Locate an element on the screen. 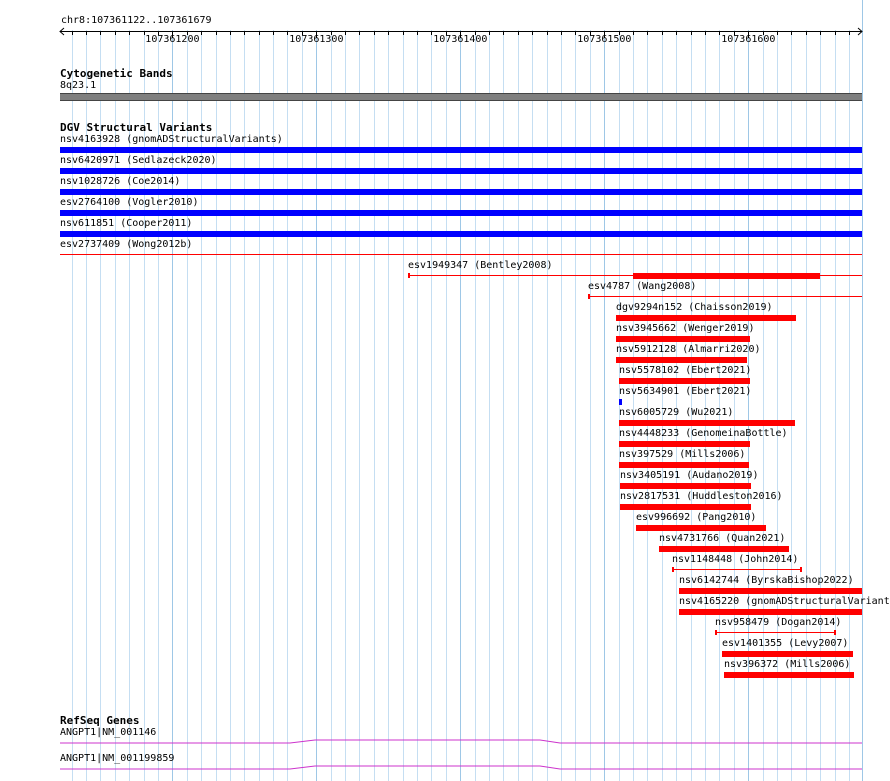  variant-label: nsv4448233 (GenomeinaBottle) is located at coordinates (703, 434).